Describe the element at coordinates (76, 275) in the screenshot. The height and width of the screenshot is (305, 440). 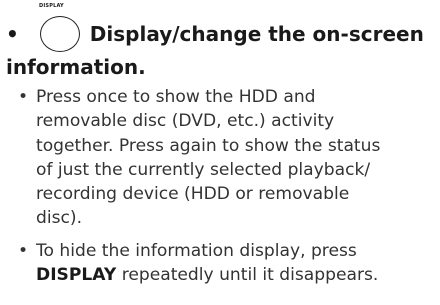
I see `display-keyword: DISPLAY` at that location.